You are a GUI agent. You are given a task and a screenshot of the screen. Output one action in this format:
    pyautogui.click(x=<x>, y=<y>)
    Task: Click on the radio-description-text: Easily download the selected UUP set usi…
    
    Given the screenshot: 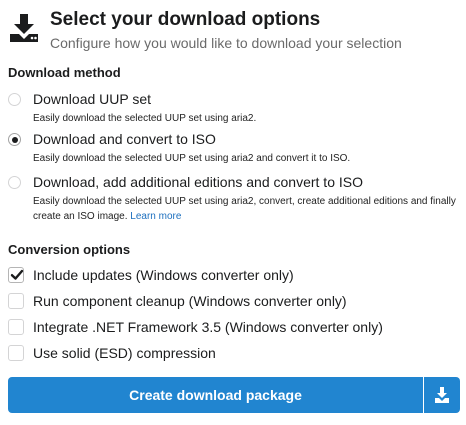 What is the action you would take?
    pyautogui.click(x=244, y=209)
    